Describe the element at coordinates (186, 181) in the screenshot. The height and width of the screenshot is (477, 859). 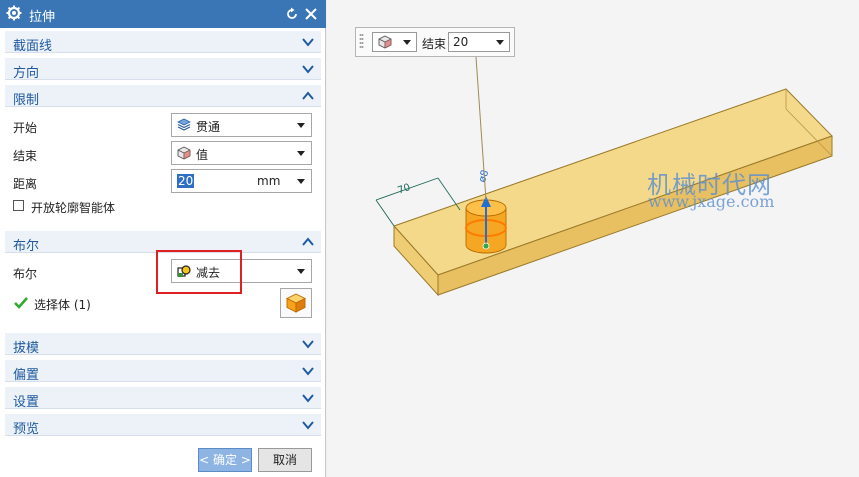
I see `distance-value: 20` at that location.